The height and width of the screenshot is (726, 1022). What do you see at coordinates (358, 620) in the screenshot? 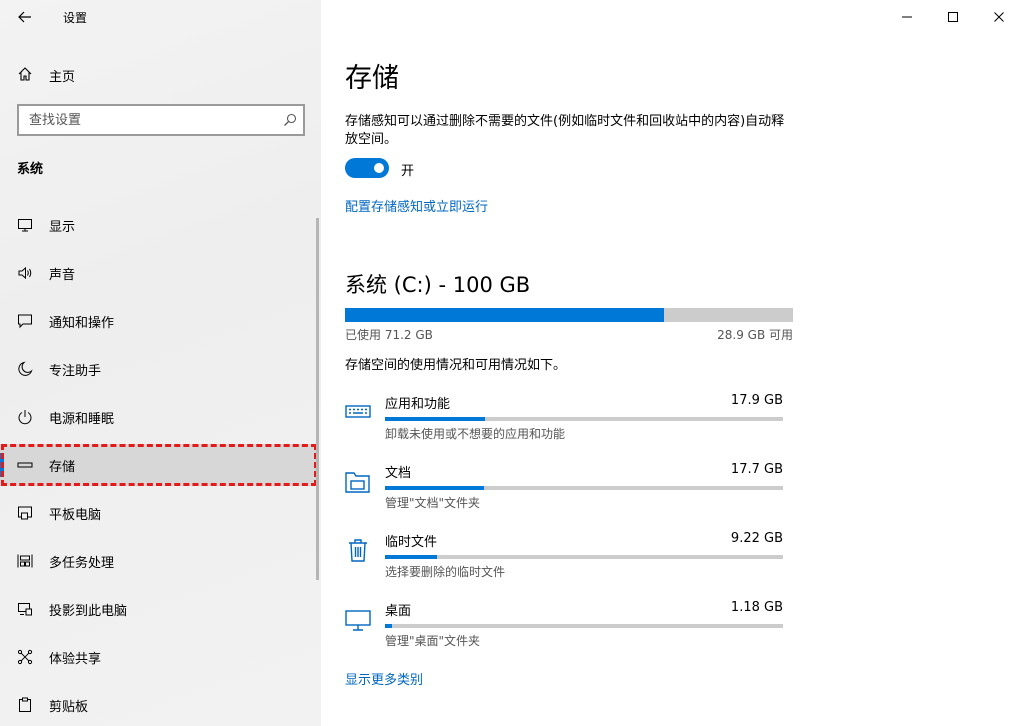
I see `desktop-icon` at bounding box center [358, 620].